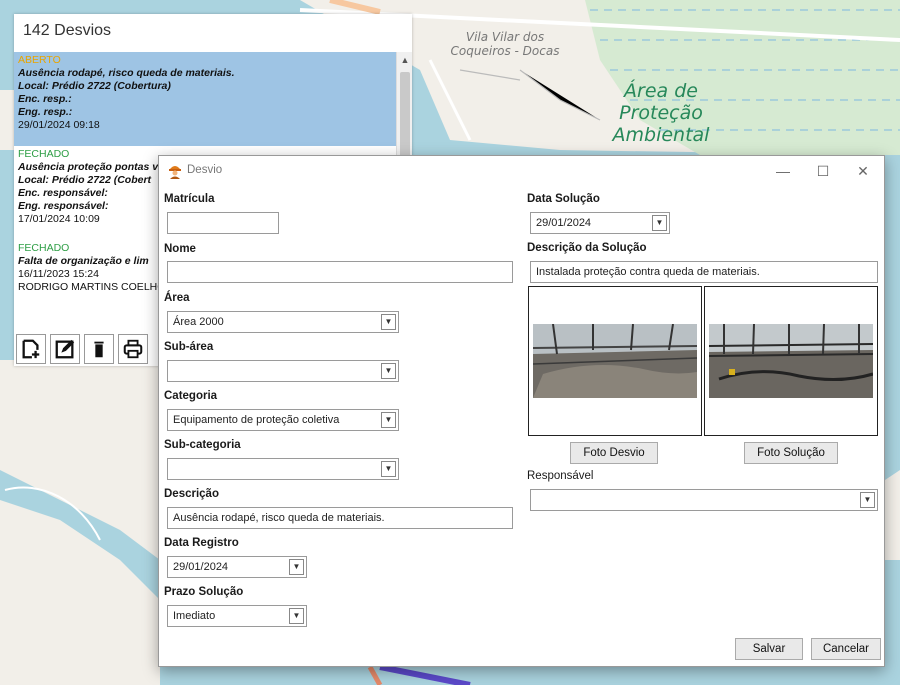 The image size is (900, 685). I want to click on list-toolbar, so click(82, 349).